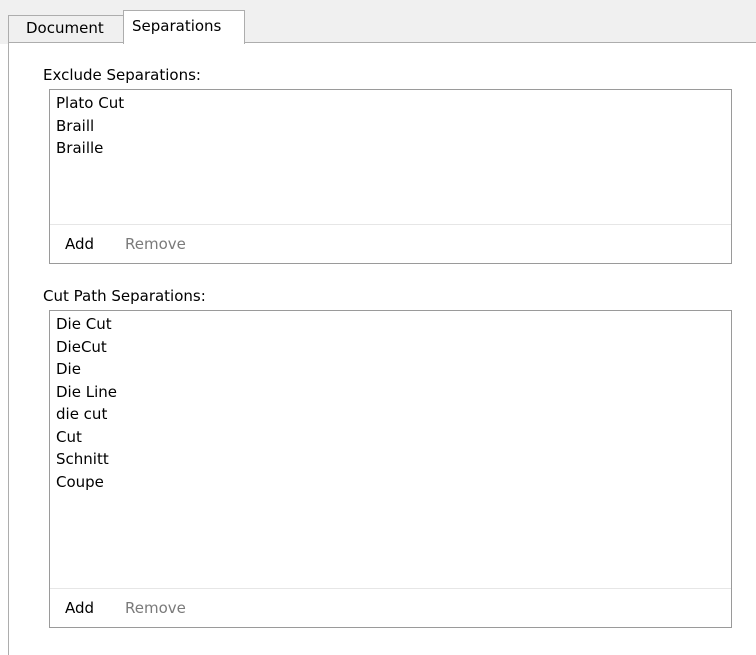  I want to click on list-item: Schnitt, so click(390, 459).